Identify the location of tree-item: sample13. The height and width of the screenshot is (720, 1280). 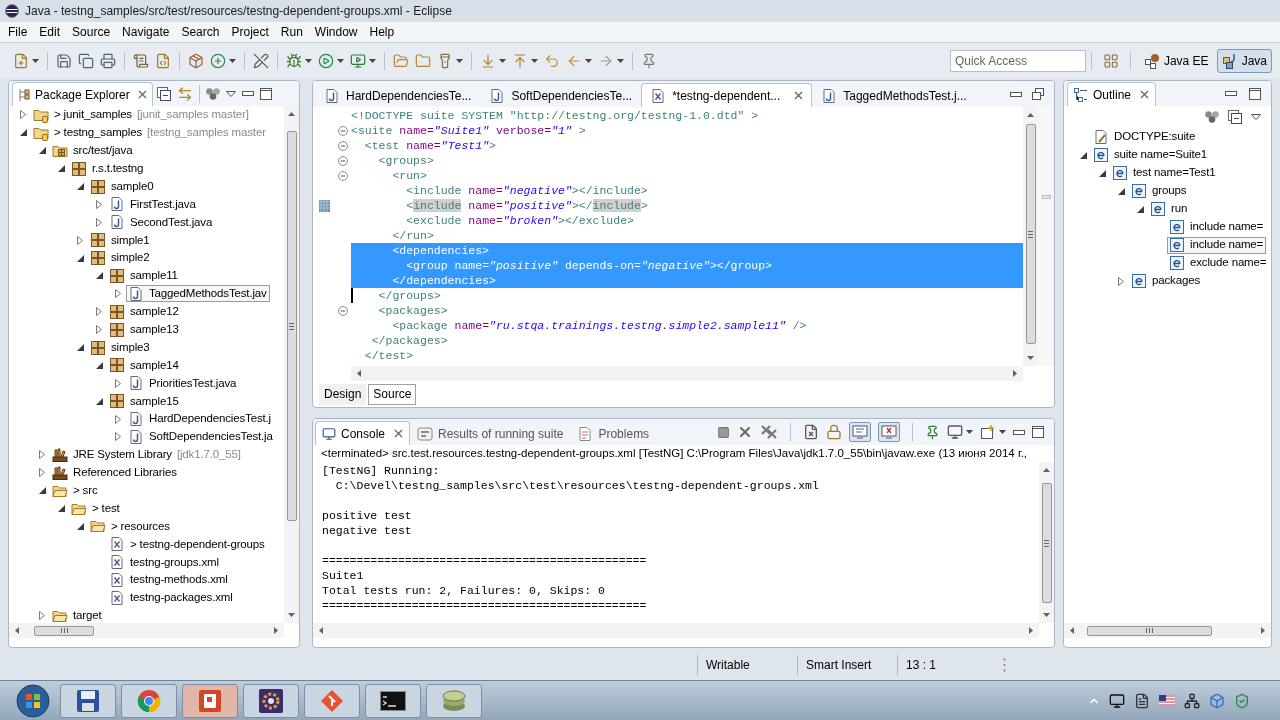
(144, 330).